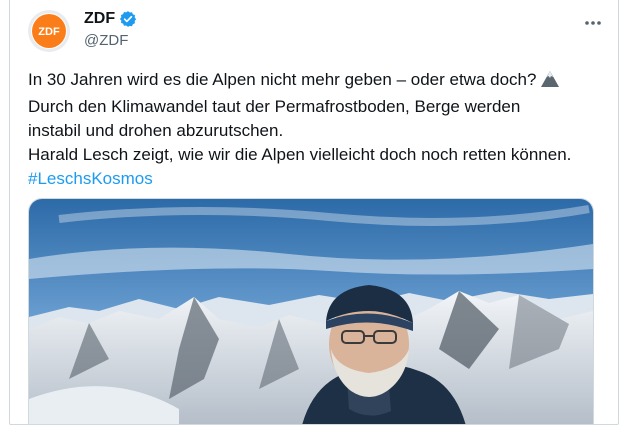  I want to click on author-name: ZDF, so click(99, 19).